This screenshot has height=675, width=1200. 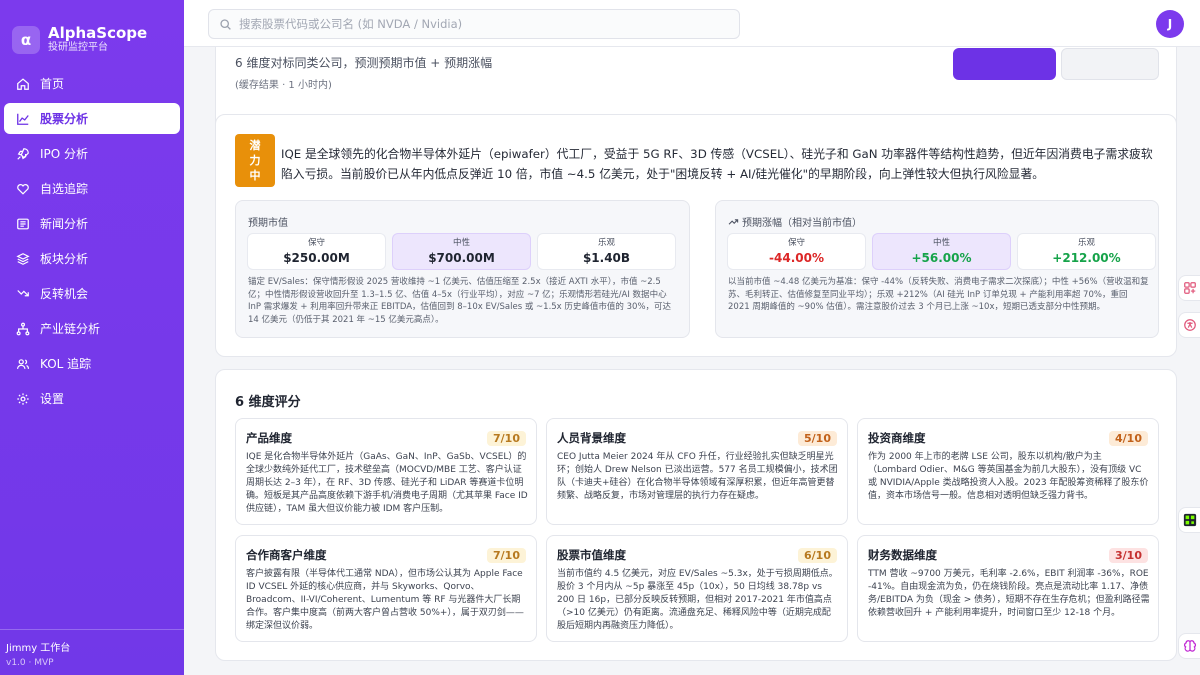 I want to click on dimension-title: 人员背景维度, so click(x=591, y=438).